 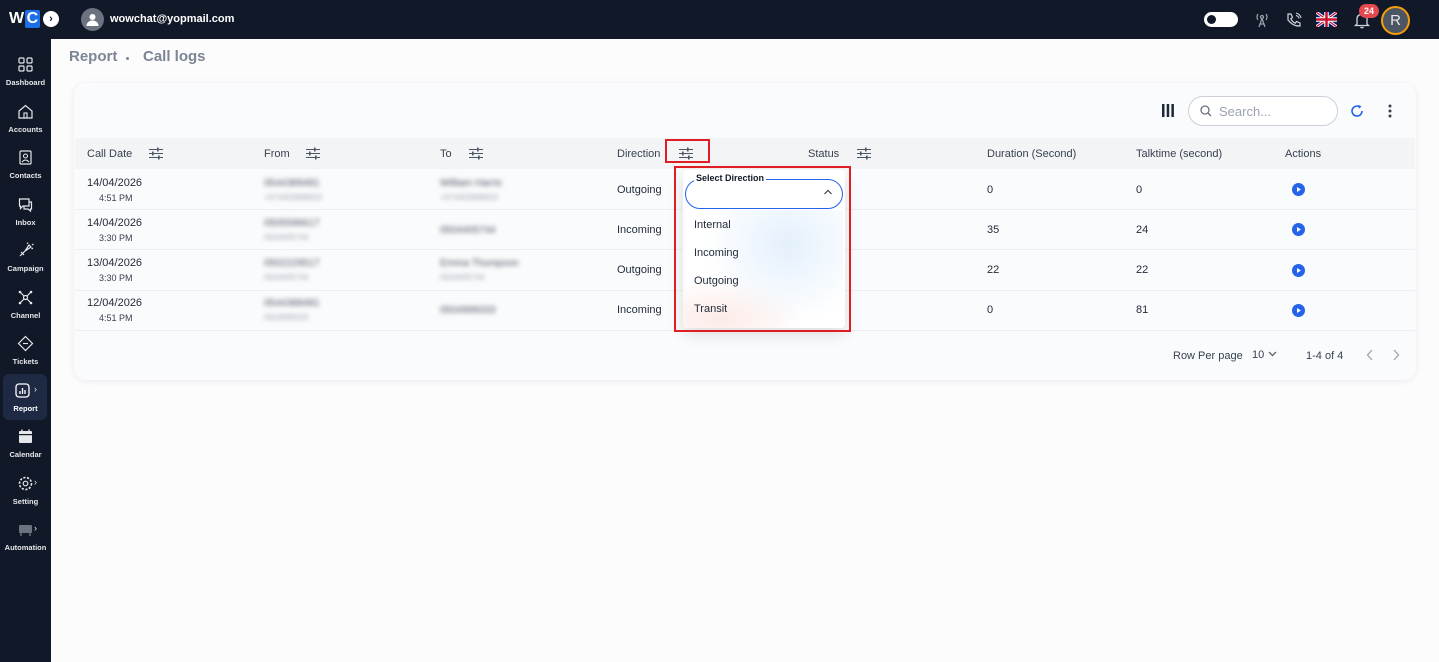 What do you see at coordinates (1258, 355) in the screenshot?
I see `rows-per-page-select: 10` at bounding box center [1258, 355].